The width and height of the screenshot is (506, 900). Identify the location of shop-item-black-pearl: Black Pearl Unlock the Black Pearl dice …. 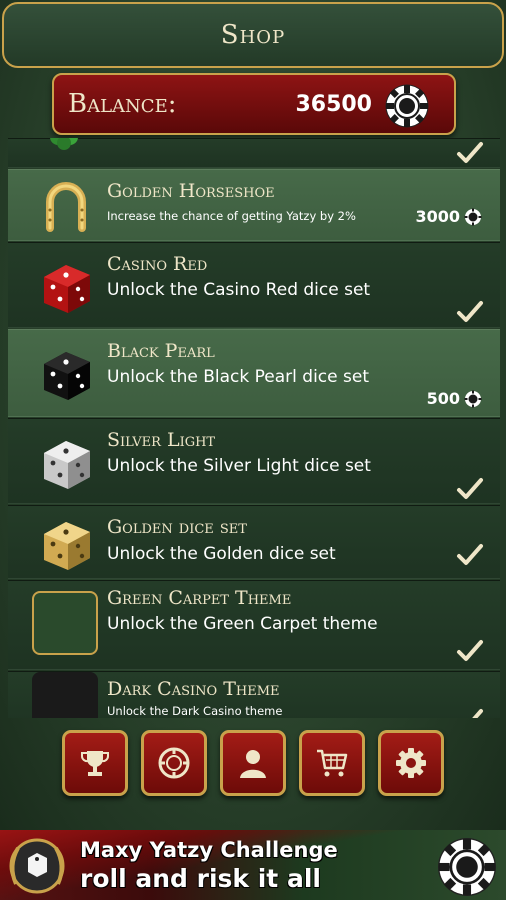
(254, 373).